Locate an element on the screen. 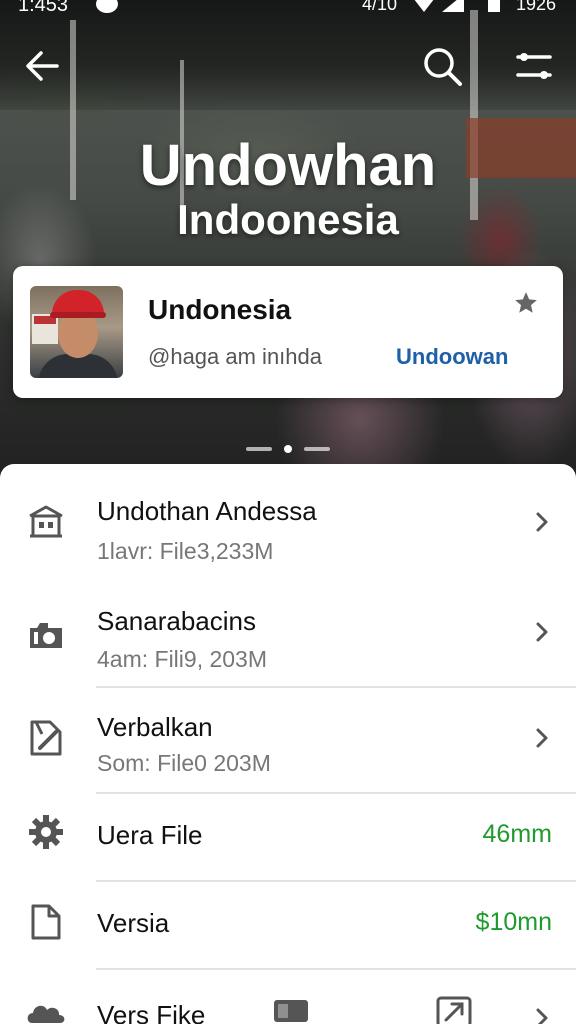 This screenshot has width=576, height=1024. signal-icon is located at coordinates (453, 6).